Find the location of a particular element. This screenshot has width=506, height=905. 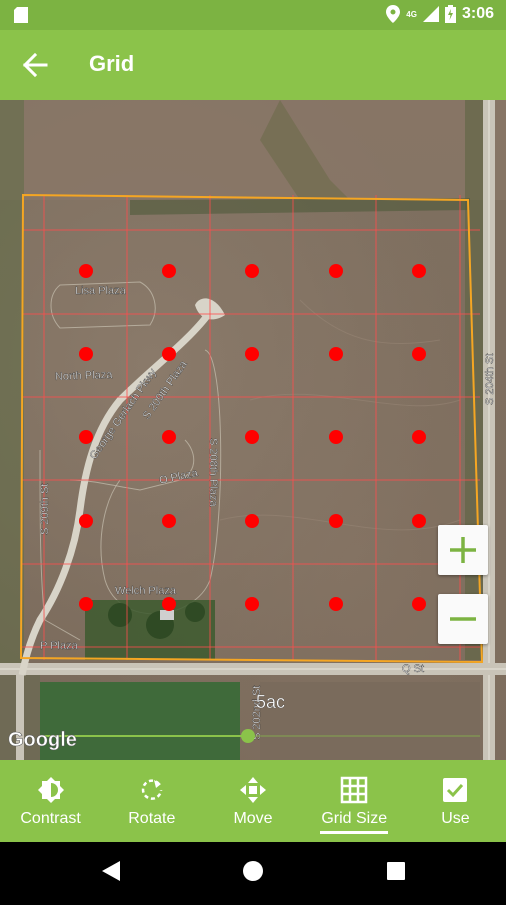

road-label: North Plaza is located at coordinates (84, 376).